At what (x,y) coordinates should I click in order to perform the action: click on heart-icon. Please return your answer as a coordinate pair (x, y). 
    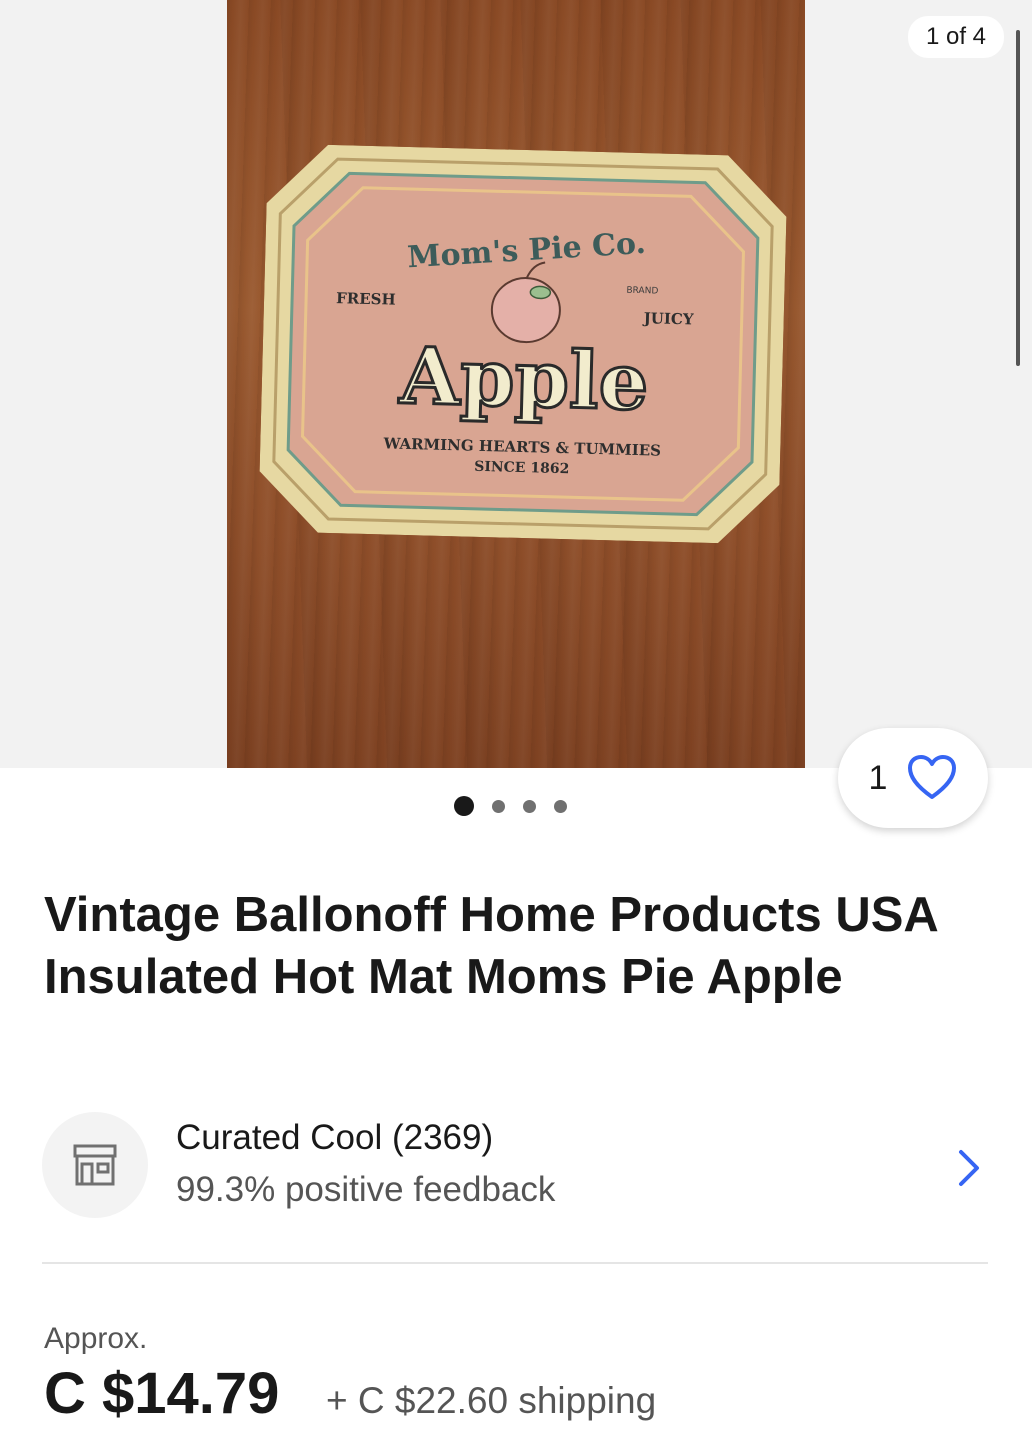
    Looking at the image, I should click on (932, 777).